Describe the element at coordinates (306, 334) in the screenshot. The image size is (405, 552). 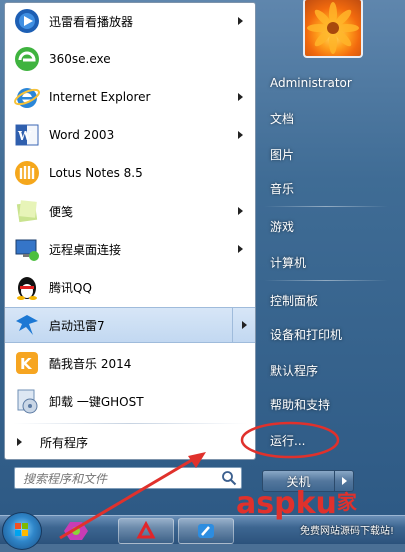
I see `devices-printers-link: 设备和打印机` at that location.